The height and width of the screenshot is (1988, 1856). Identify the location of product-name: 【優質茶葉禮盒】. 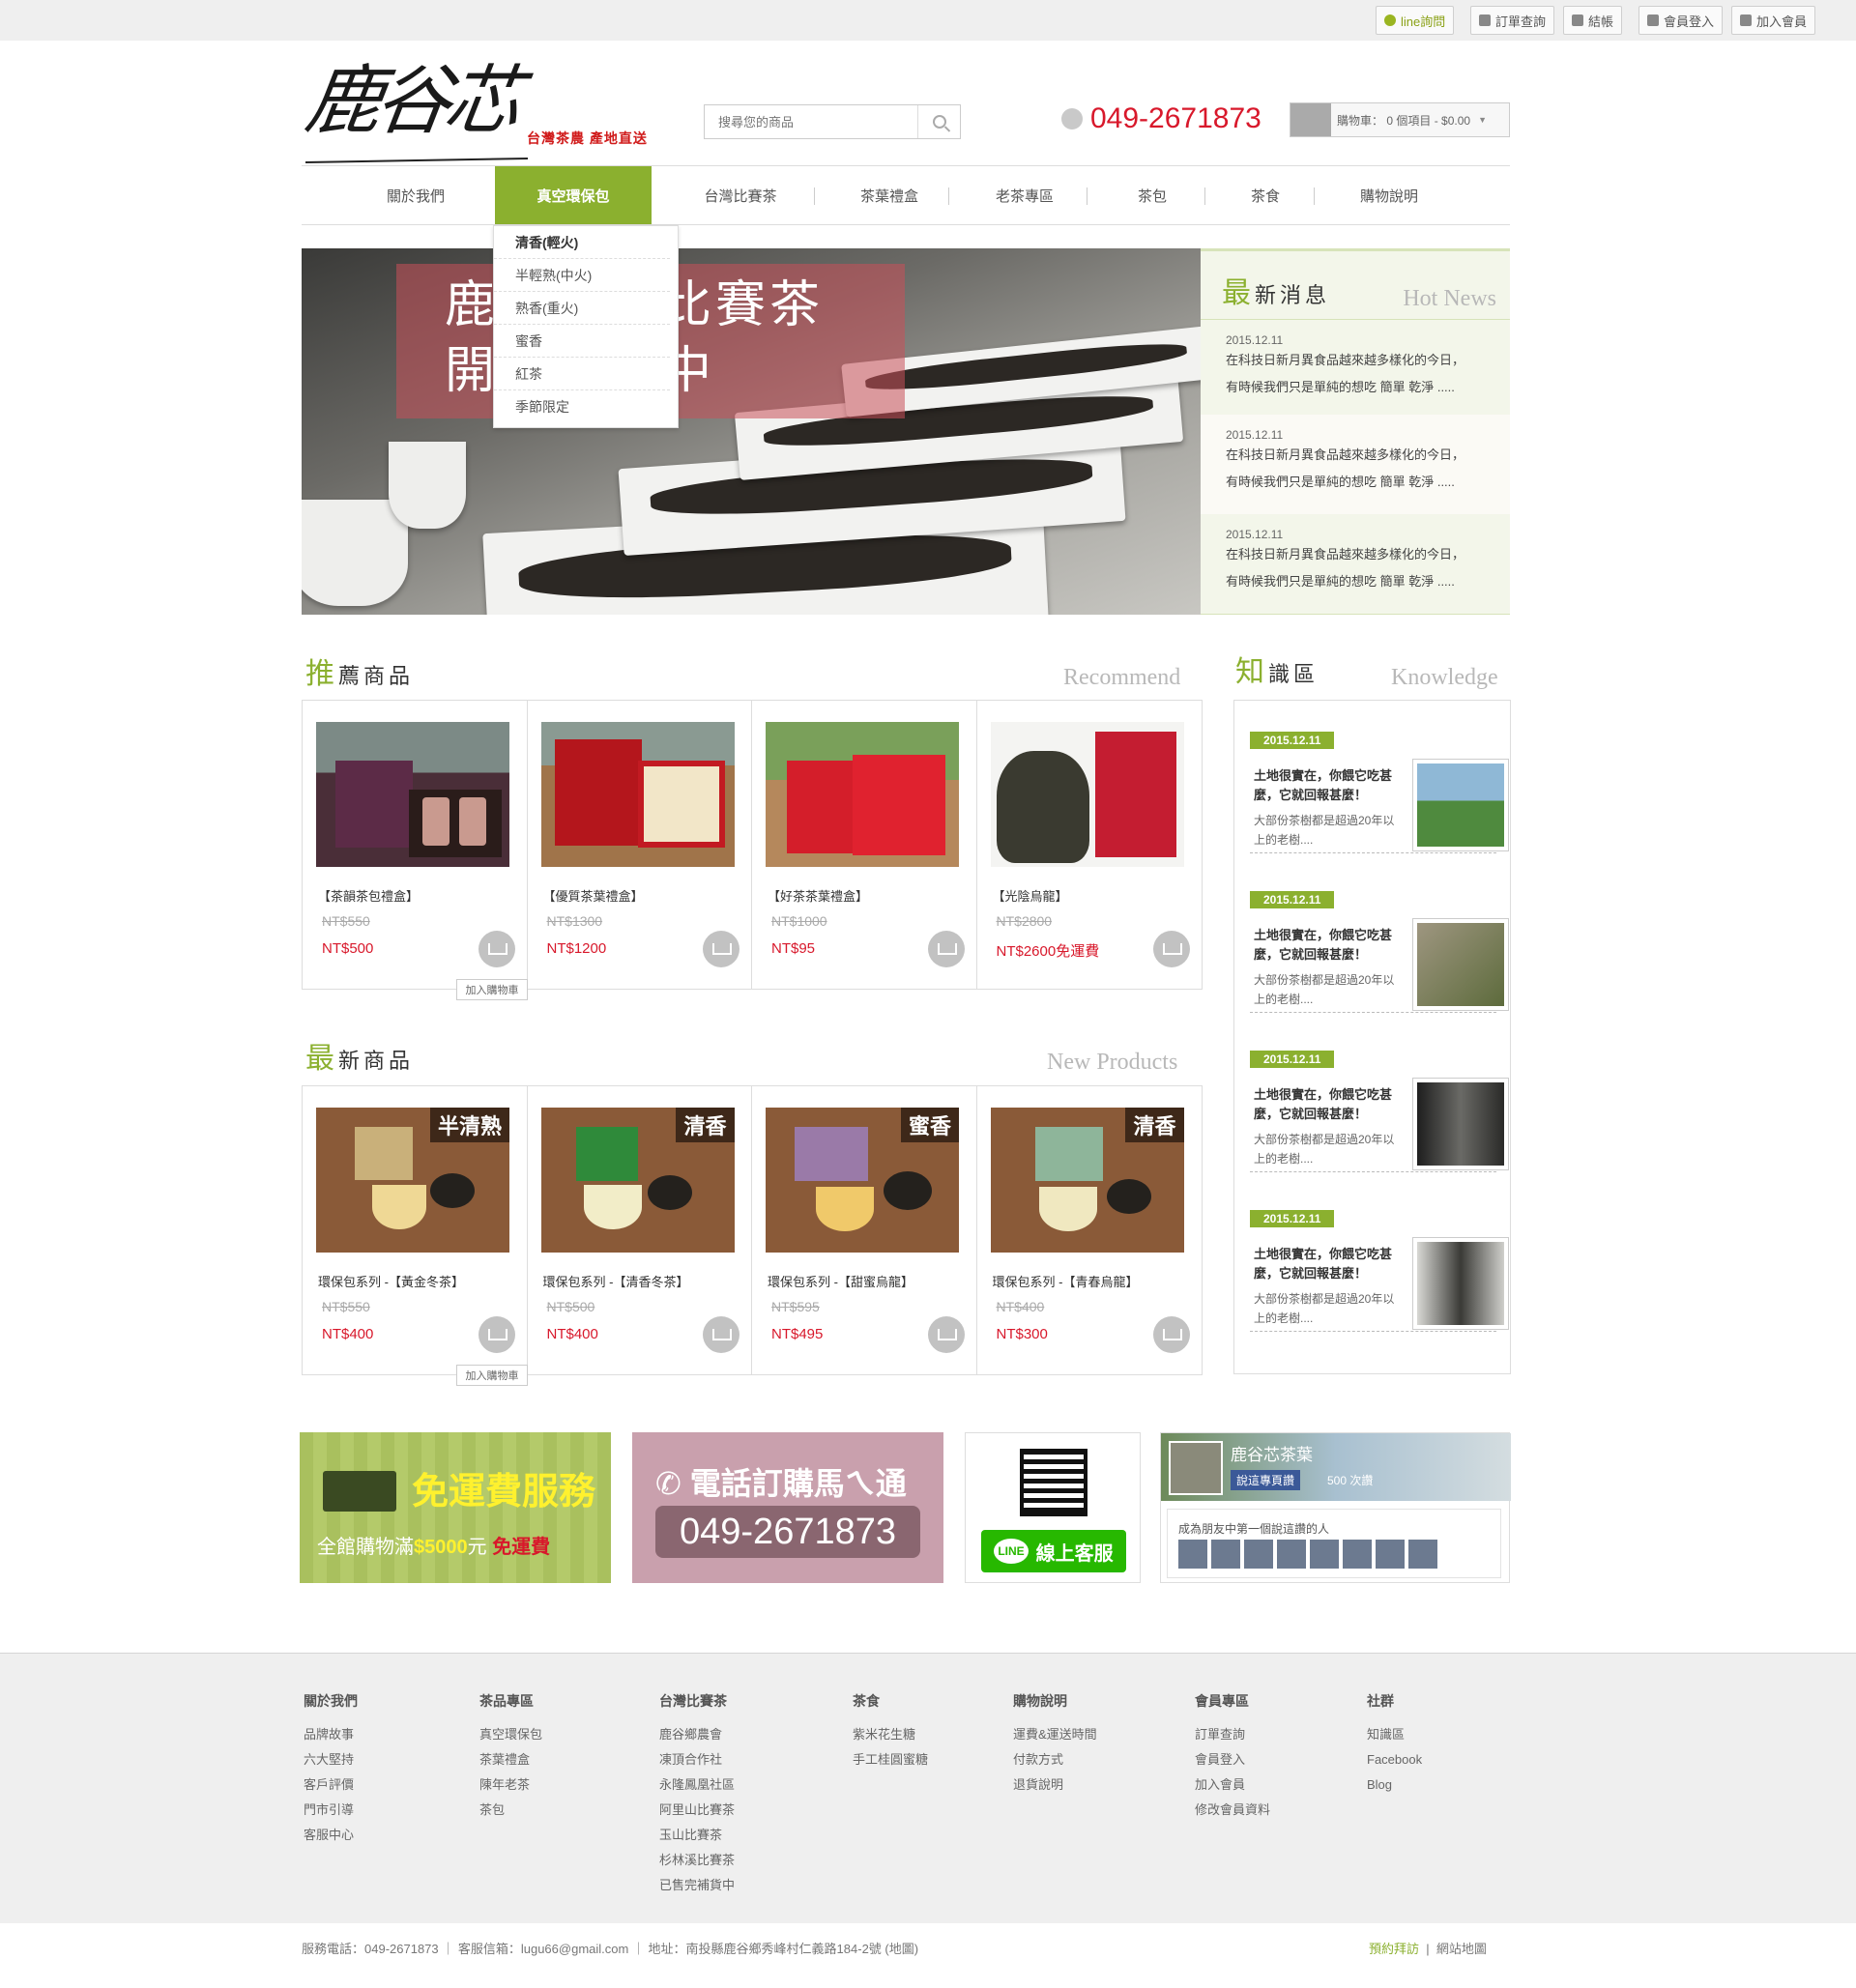
(593, 896).